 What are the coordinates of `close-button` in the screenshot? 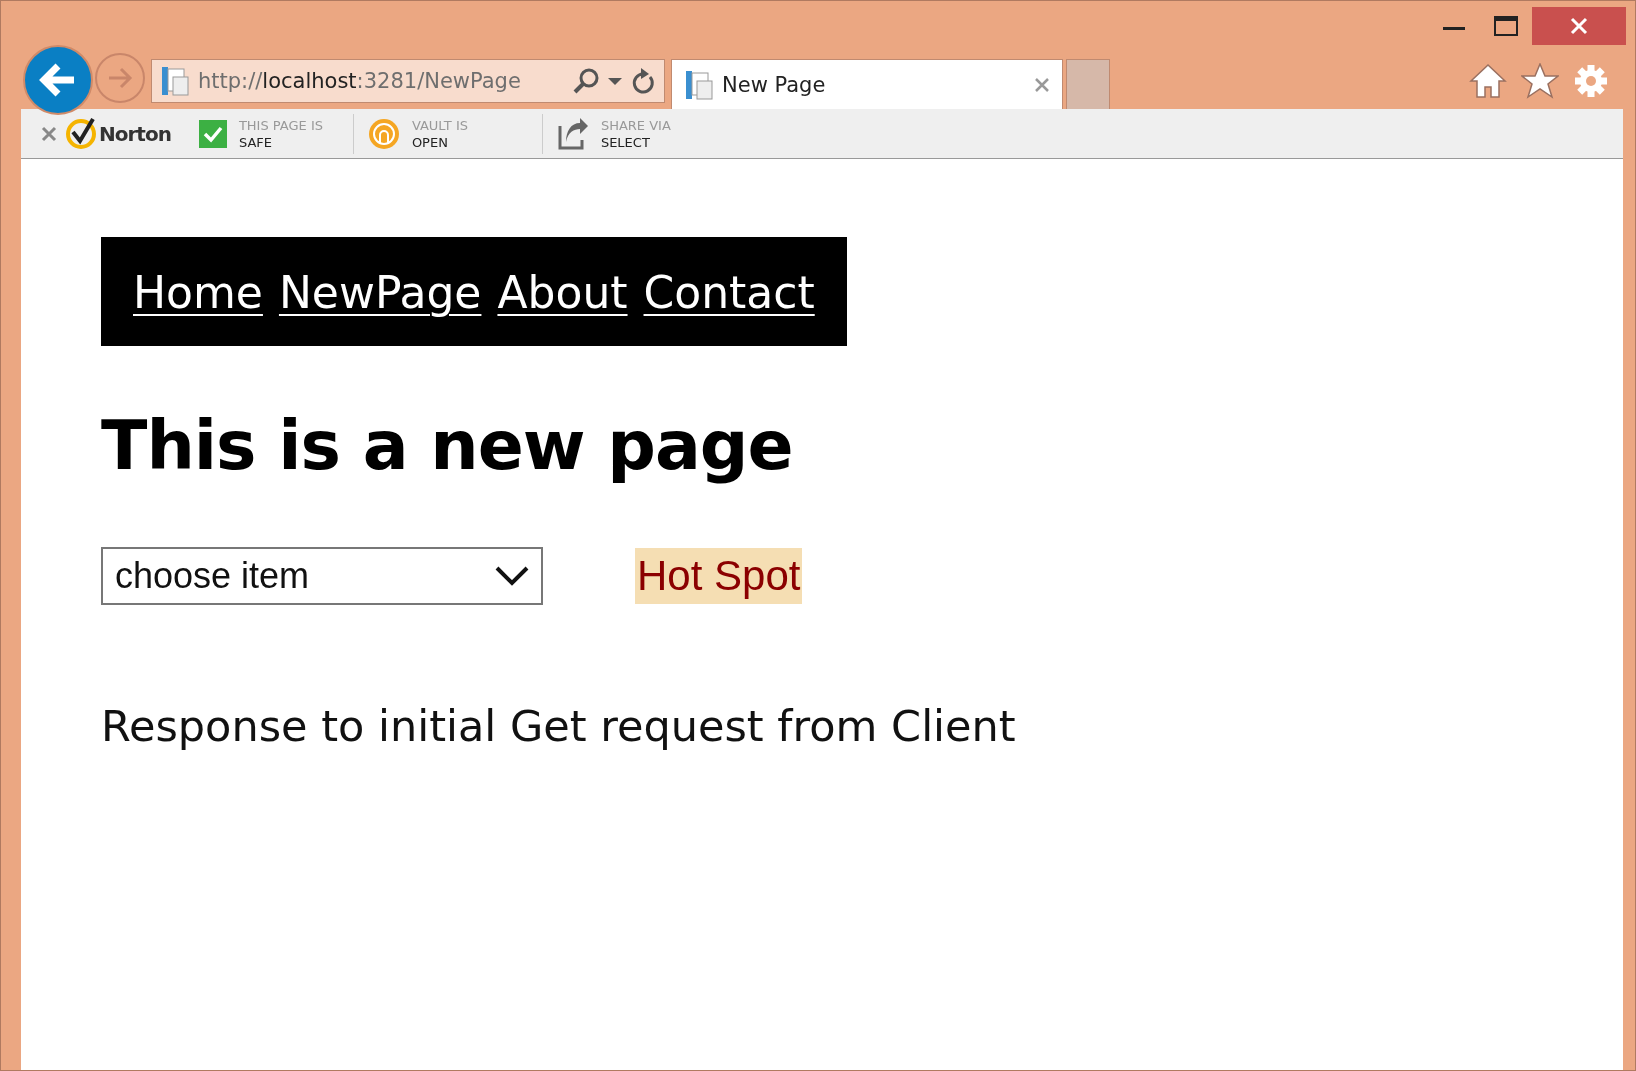 It's located at (1579, 26).